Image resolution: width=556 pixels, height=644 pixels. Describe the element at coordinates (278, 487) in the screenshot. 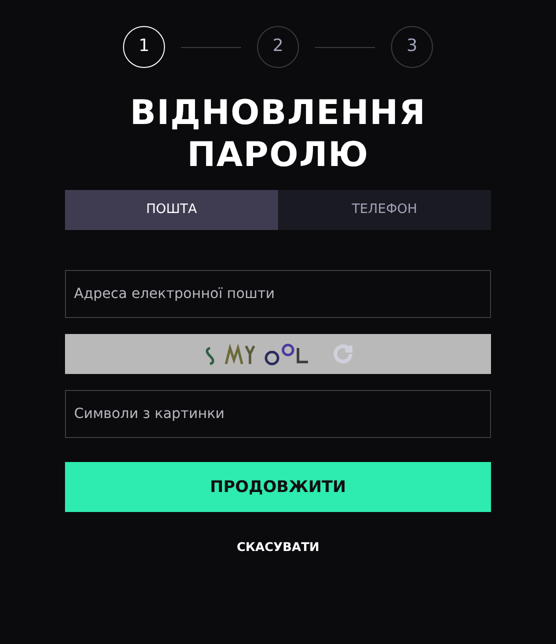

I see `continue-button: ПРОДОВЖИТИ` at that location.